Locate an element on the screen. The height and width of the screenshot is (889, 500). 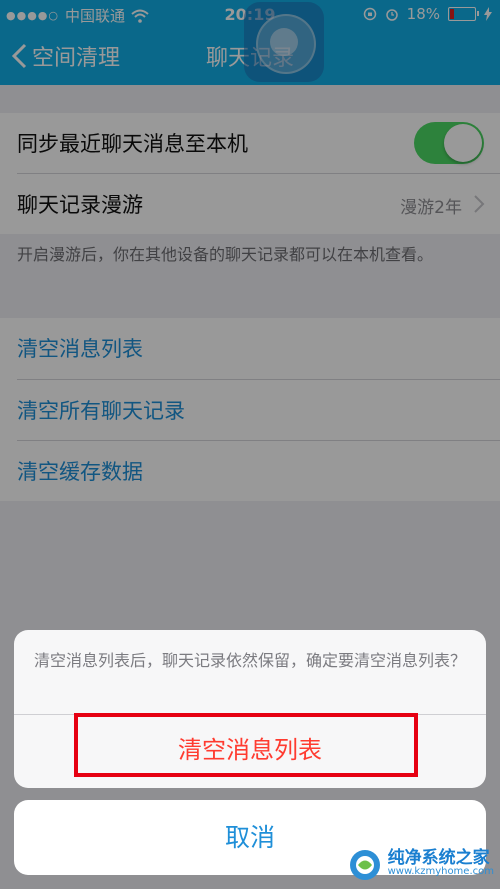
watermark-logo-icon is located at coordinates (364, 865).